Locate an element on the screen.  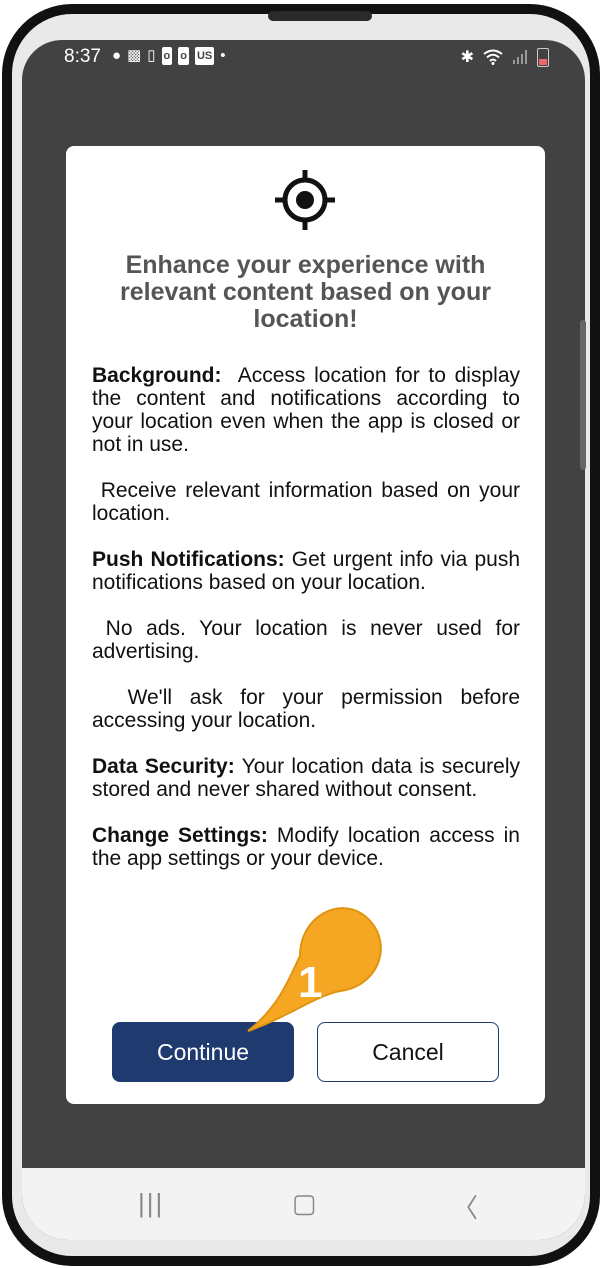
recents-icon: ||| is located at coordinates (151, 1203).